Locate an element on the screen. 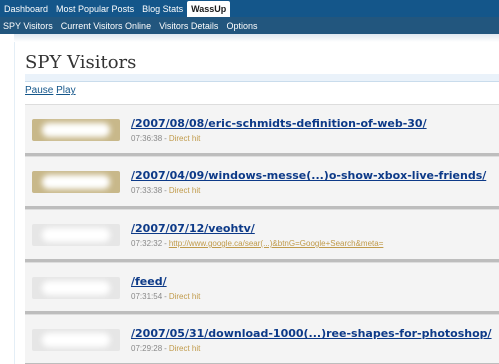 The image size is (499, 364). visitor-meta: 07:33:38- Direct hit is located at coordinates (165, 190).